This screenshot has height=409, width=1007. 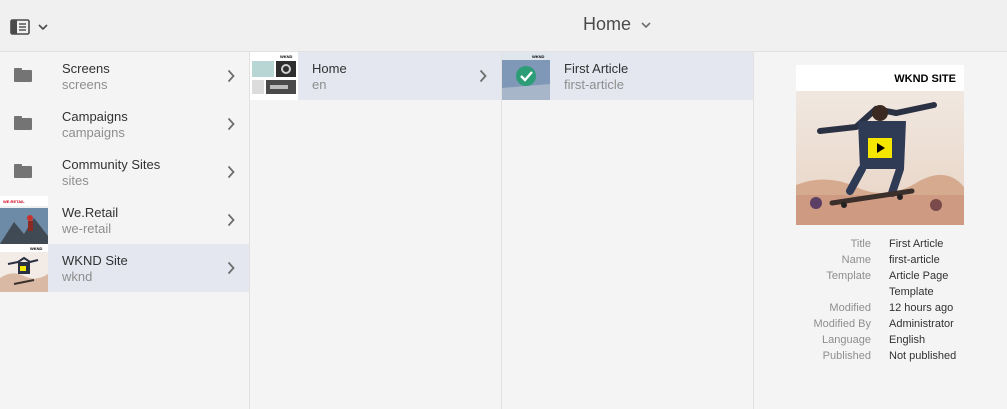 I want to click on list-item-first-article: WKND First Article first-article, so click(x=627, y=76).